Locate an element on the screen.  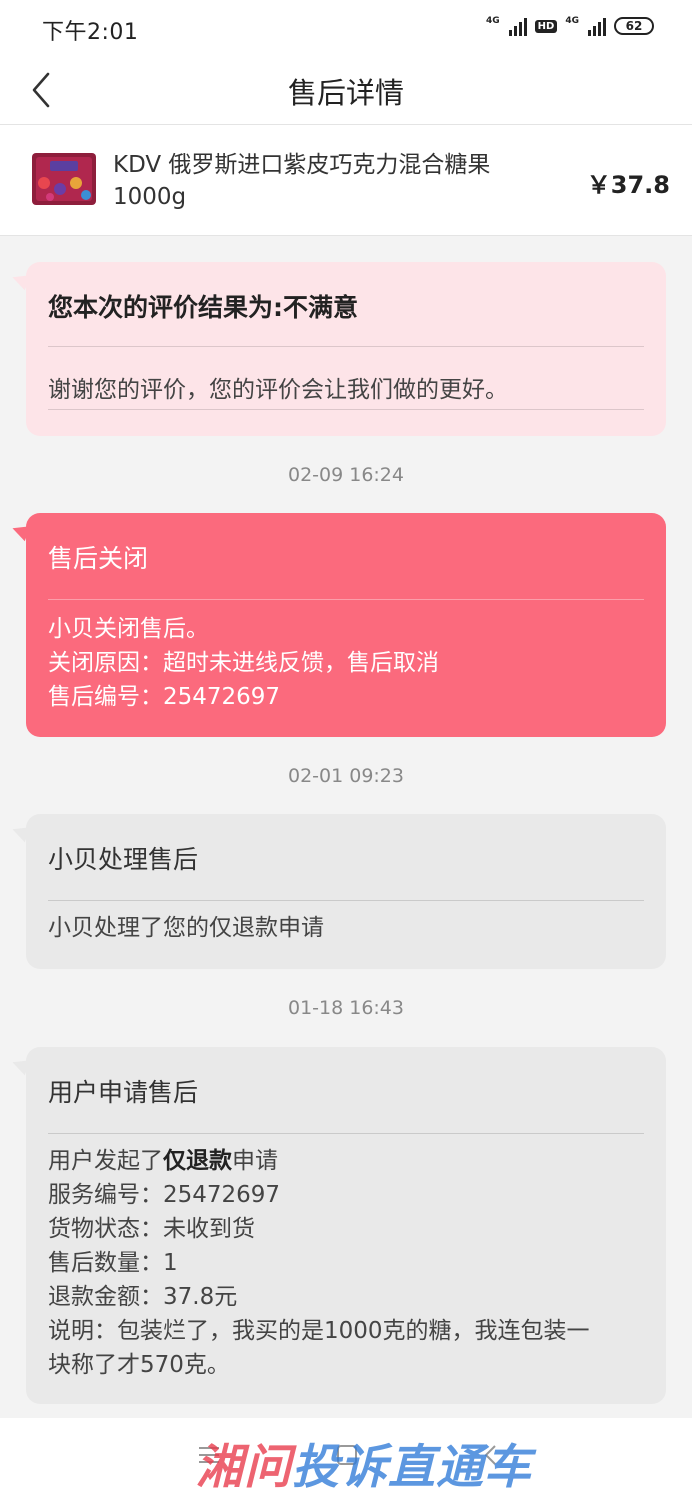
header: 售后详情 is located at coordinates (346, 90).